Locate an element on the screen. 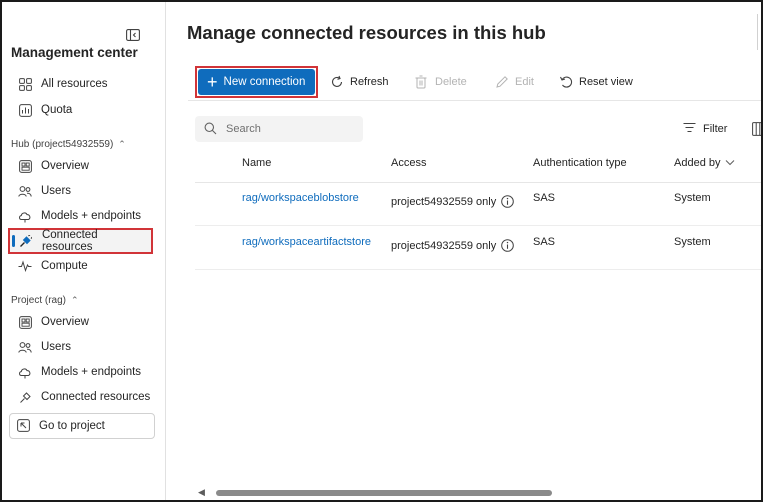 Image resolution: width=763 pixels, height=502 pixels. sidebar-item-hub-connected-resources: Connected resources is located at coordinates (80, 241).